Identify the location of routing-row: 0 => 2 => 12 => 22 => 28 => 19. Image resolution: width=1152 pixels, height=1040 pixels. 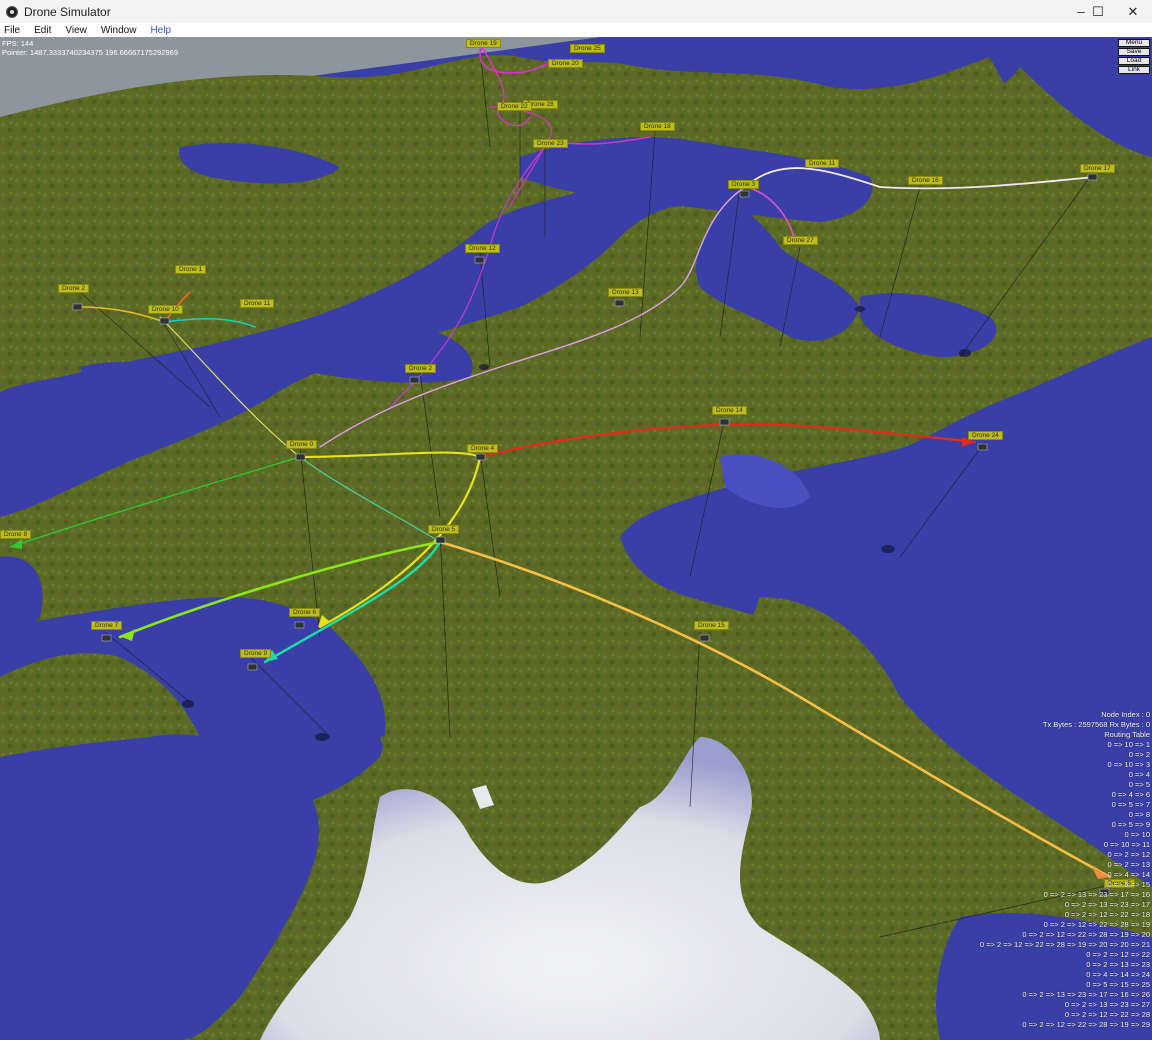
(1096, 924).